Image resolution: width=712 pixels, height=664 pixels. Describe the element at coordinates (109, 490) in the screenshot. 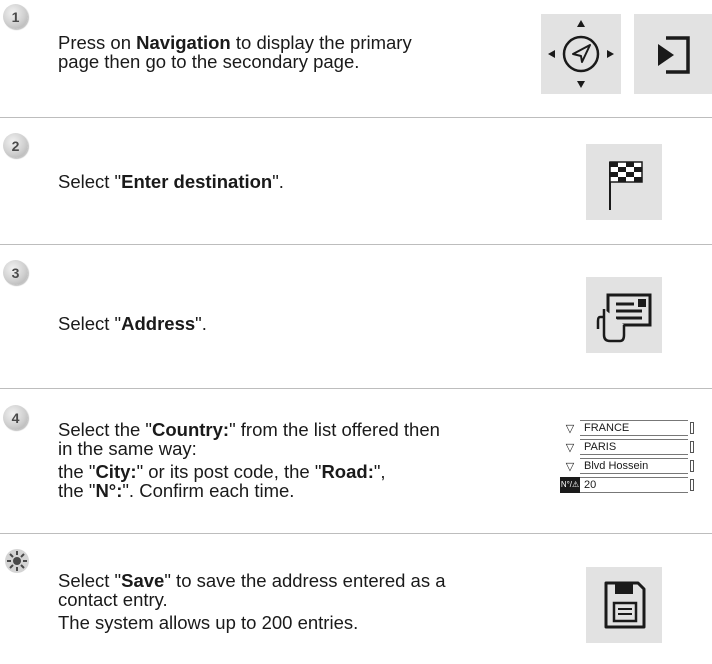

I see `bold-term: N°:` at that location.